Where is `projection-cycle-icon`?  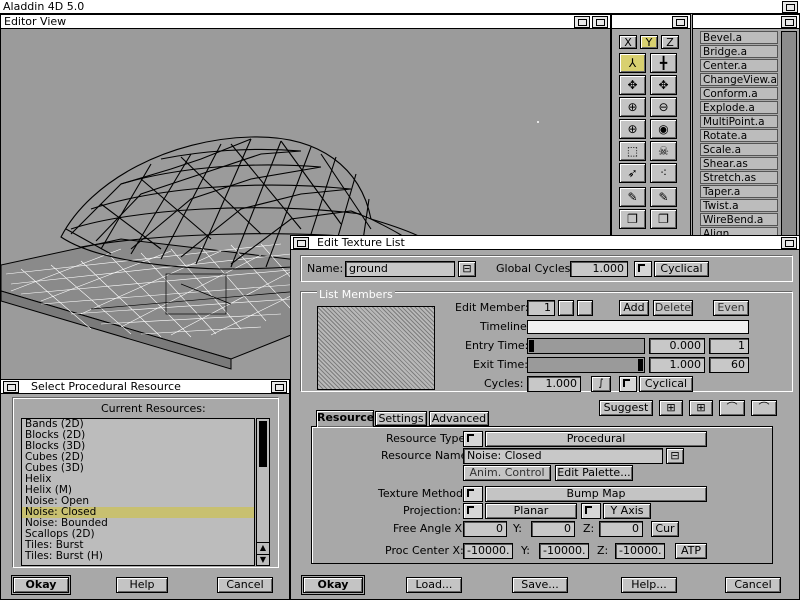
projection-cycle-icon is located at coordinates (473, 511).